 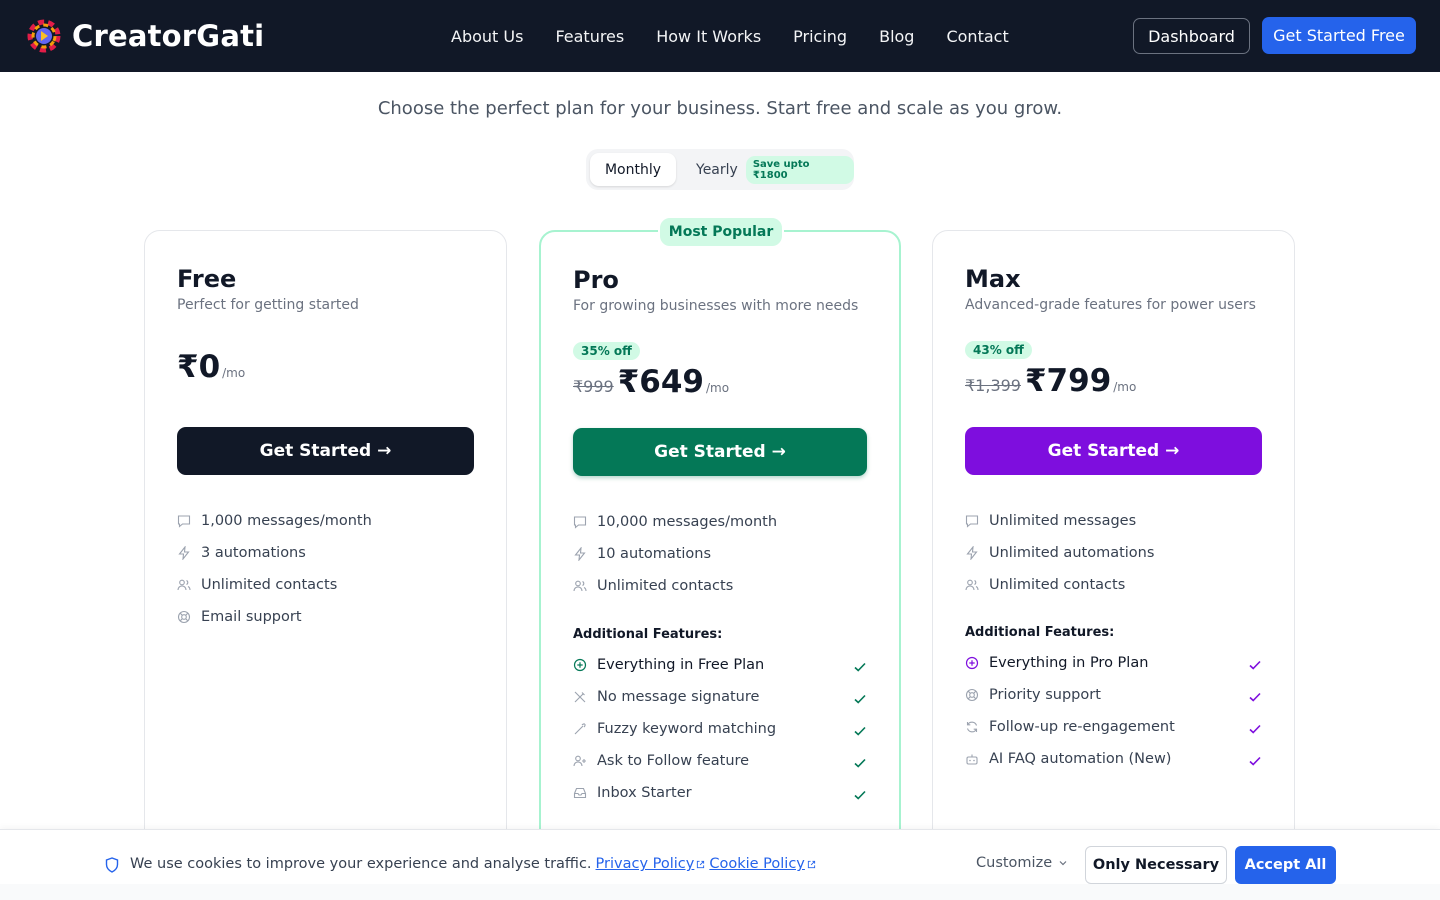 What do you see at coordinates (674, 729) in the screenshot?
I see `additional-feature-item: Fuzzy keyword matching` at bounding box center [674, 729].